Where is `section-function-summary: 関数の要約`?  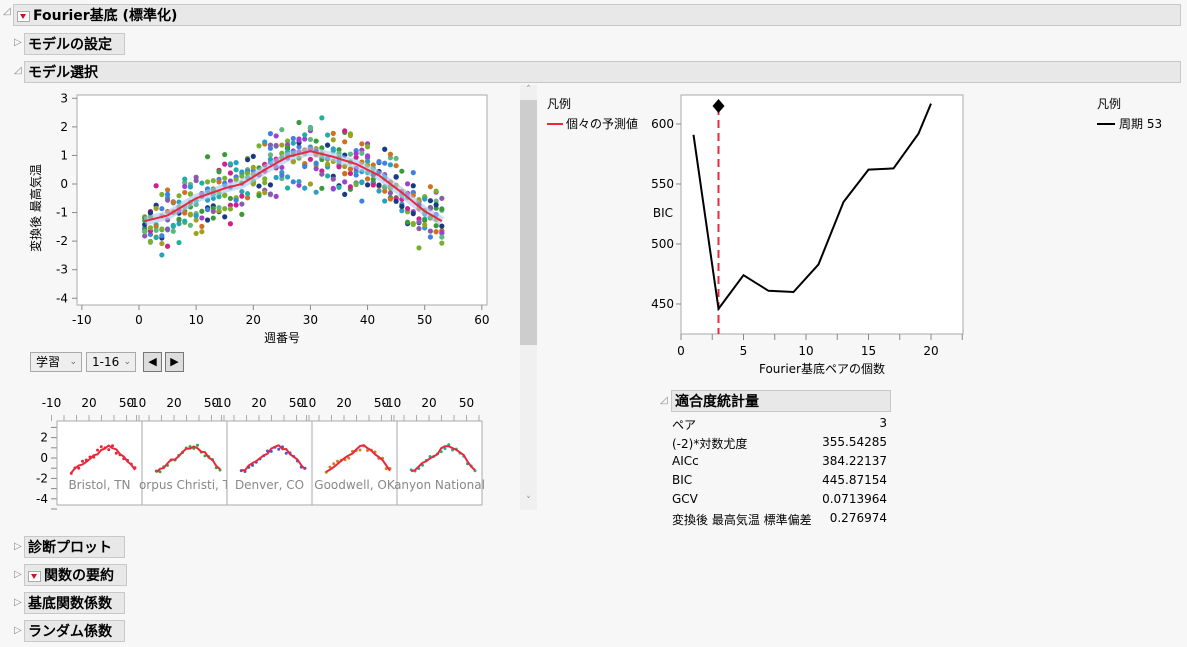 section-function-summary: 関数の要約 is located at coordinates (75, 575).